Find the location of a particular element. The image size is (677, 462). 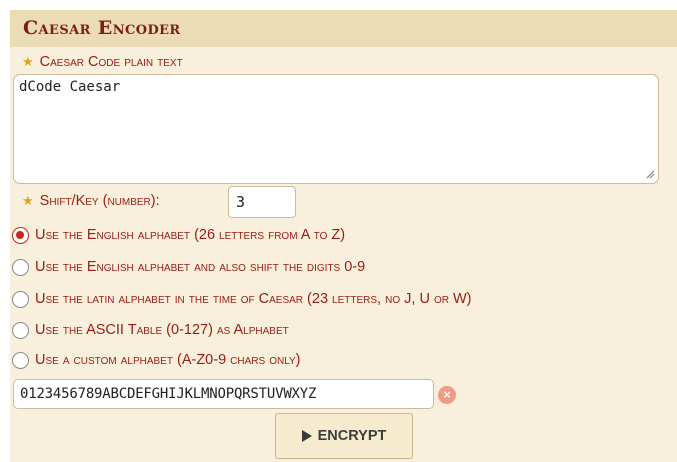

option-ascii-table: Use the ASCII Table (0-127) as Alphabet is located at coordinates (150, 330).